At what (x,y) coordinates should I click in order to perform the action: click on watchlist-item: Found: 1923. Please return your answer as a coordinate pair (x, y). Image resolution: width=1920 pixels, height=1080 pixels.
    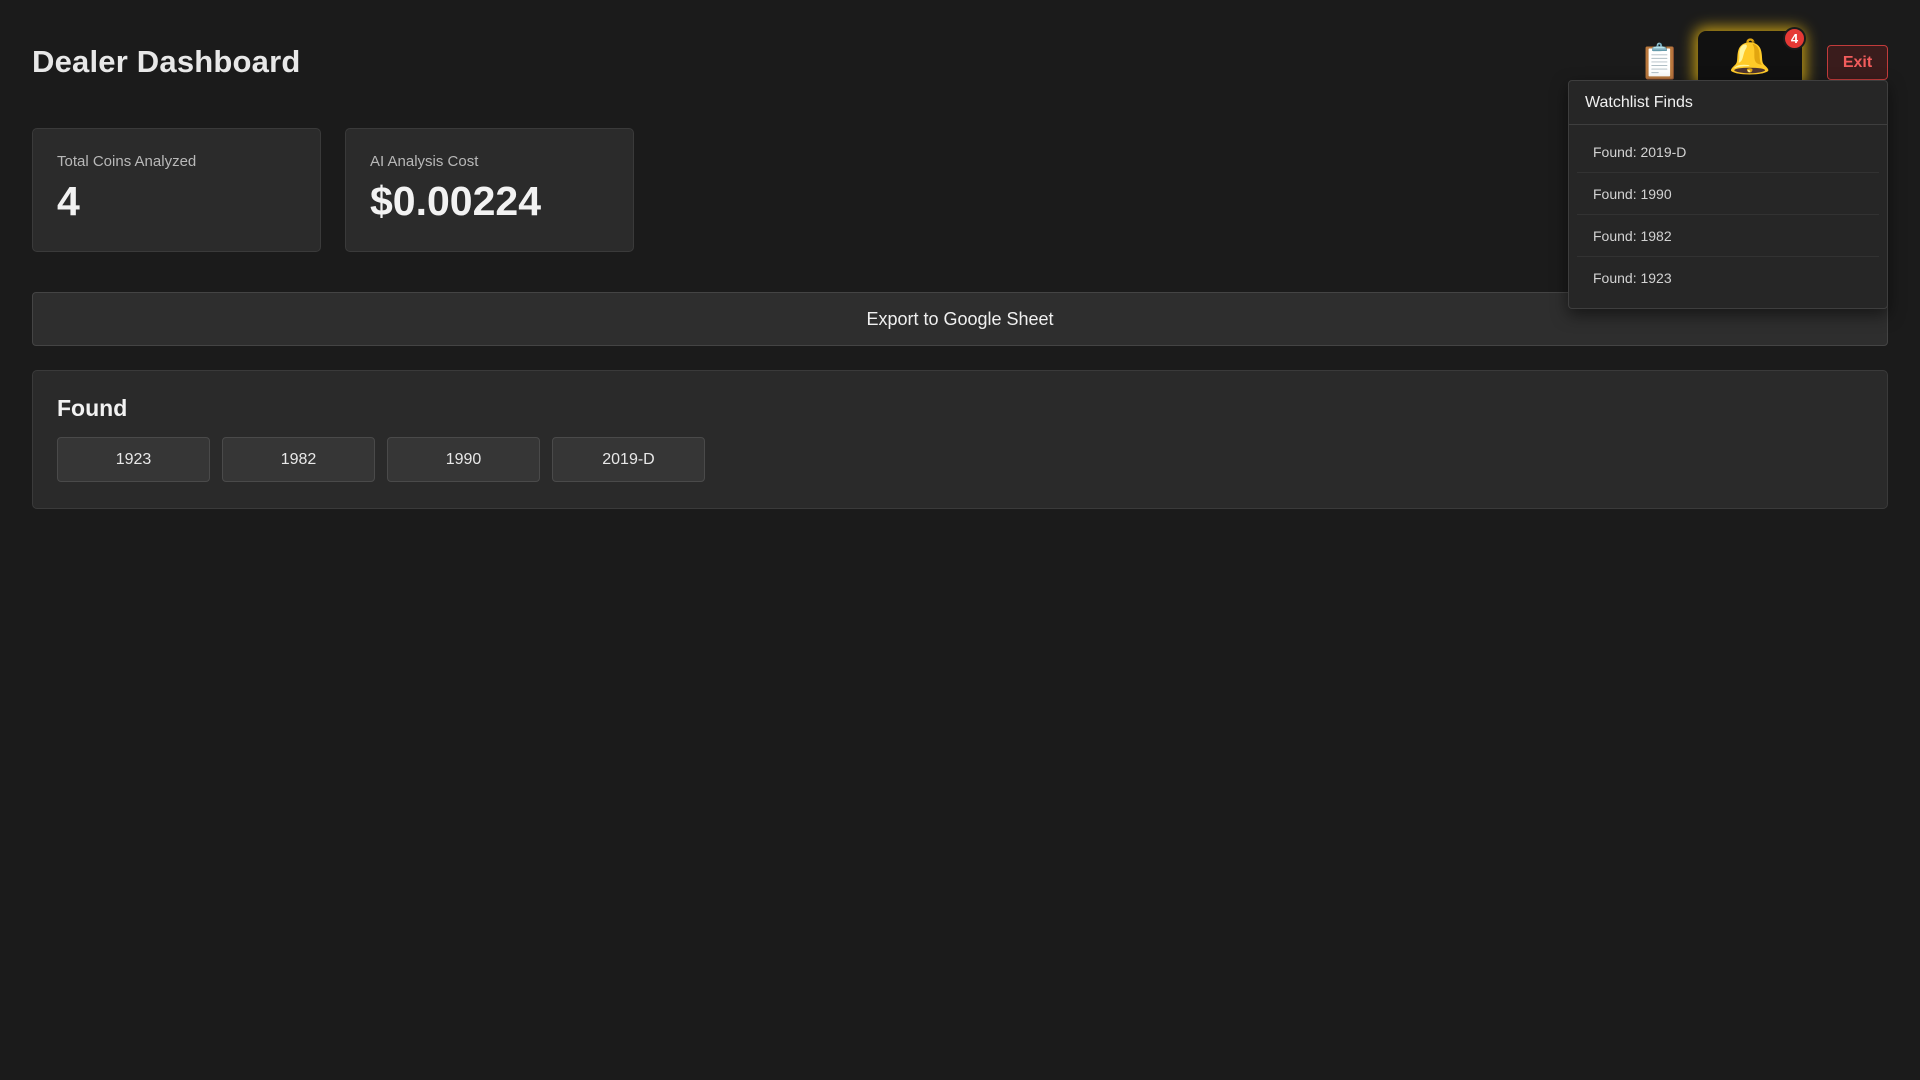
    Looking at the image, I should click on (1728, 278).